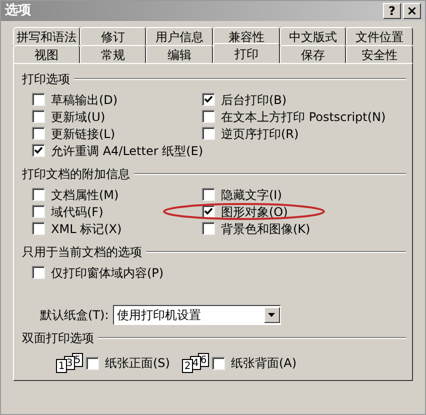 This screenshot has height=415, width=426. Describe the element at coordinates (85, 195) in the screenshot. I see `checkbox-label: 文档属性(M)` at that location.